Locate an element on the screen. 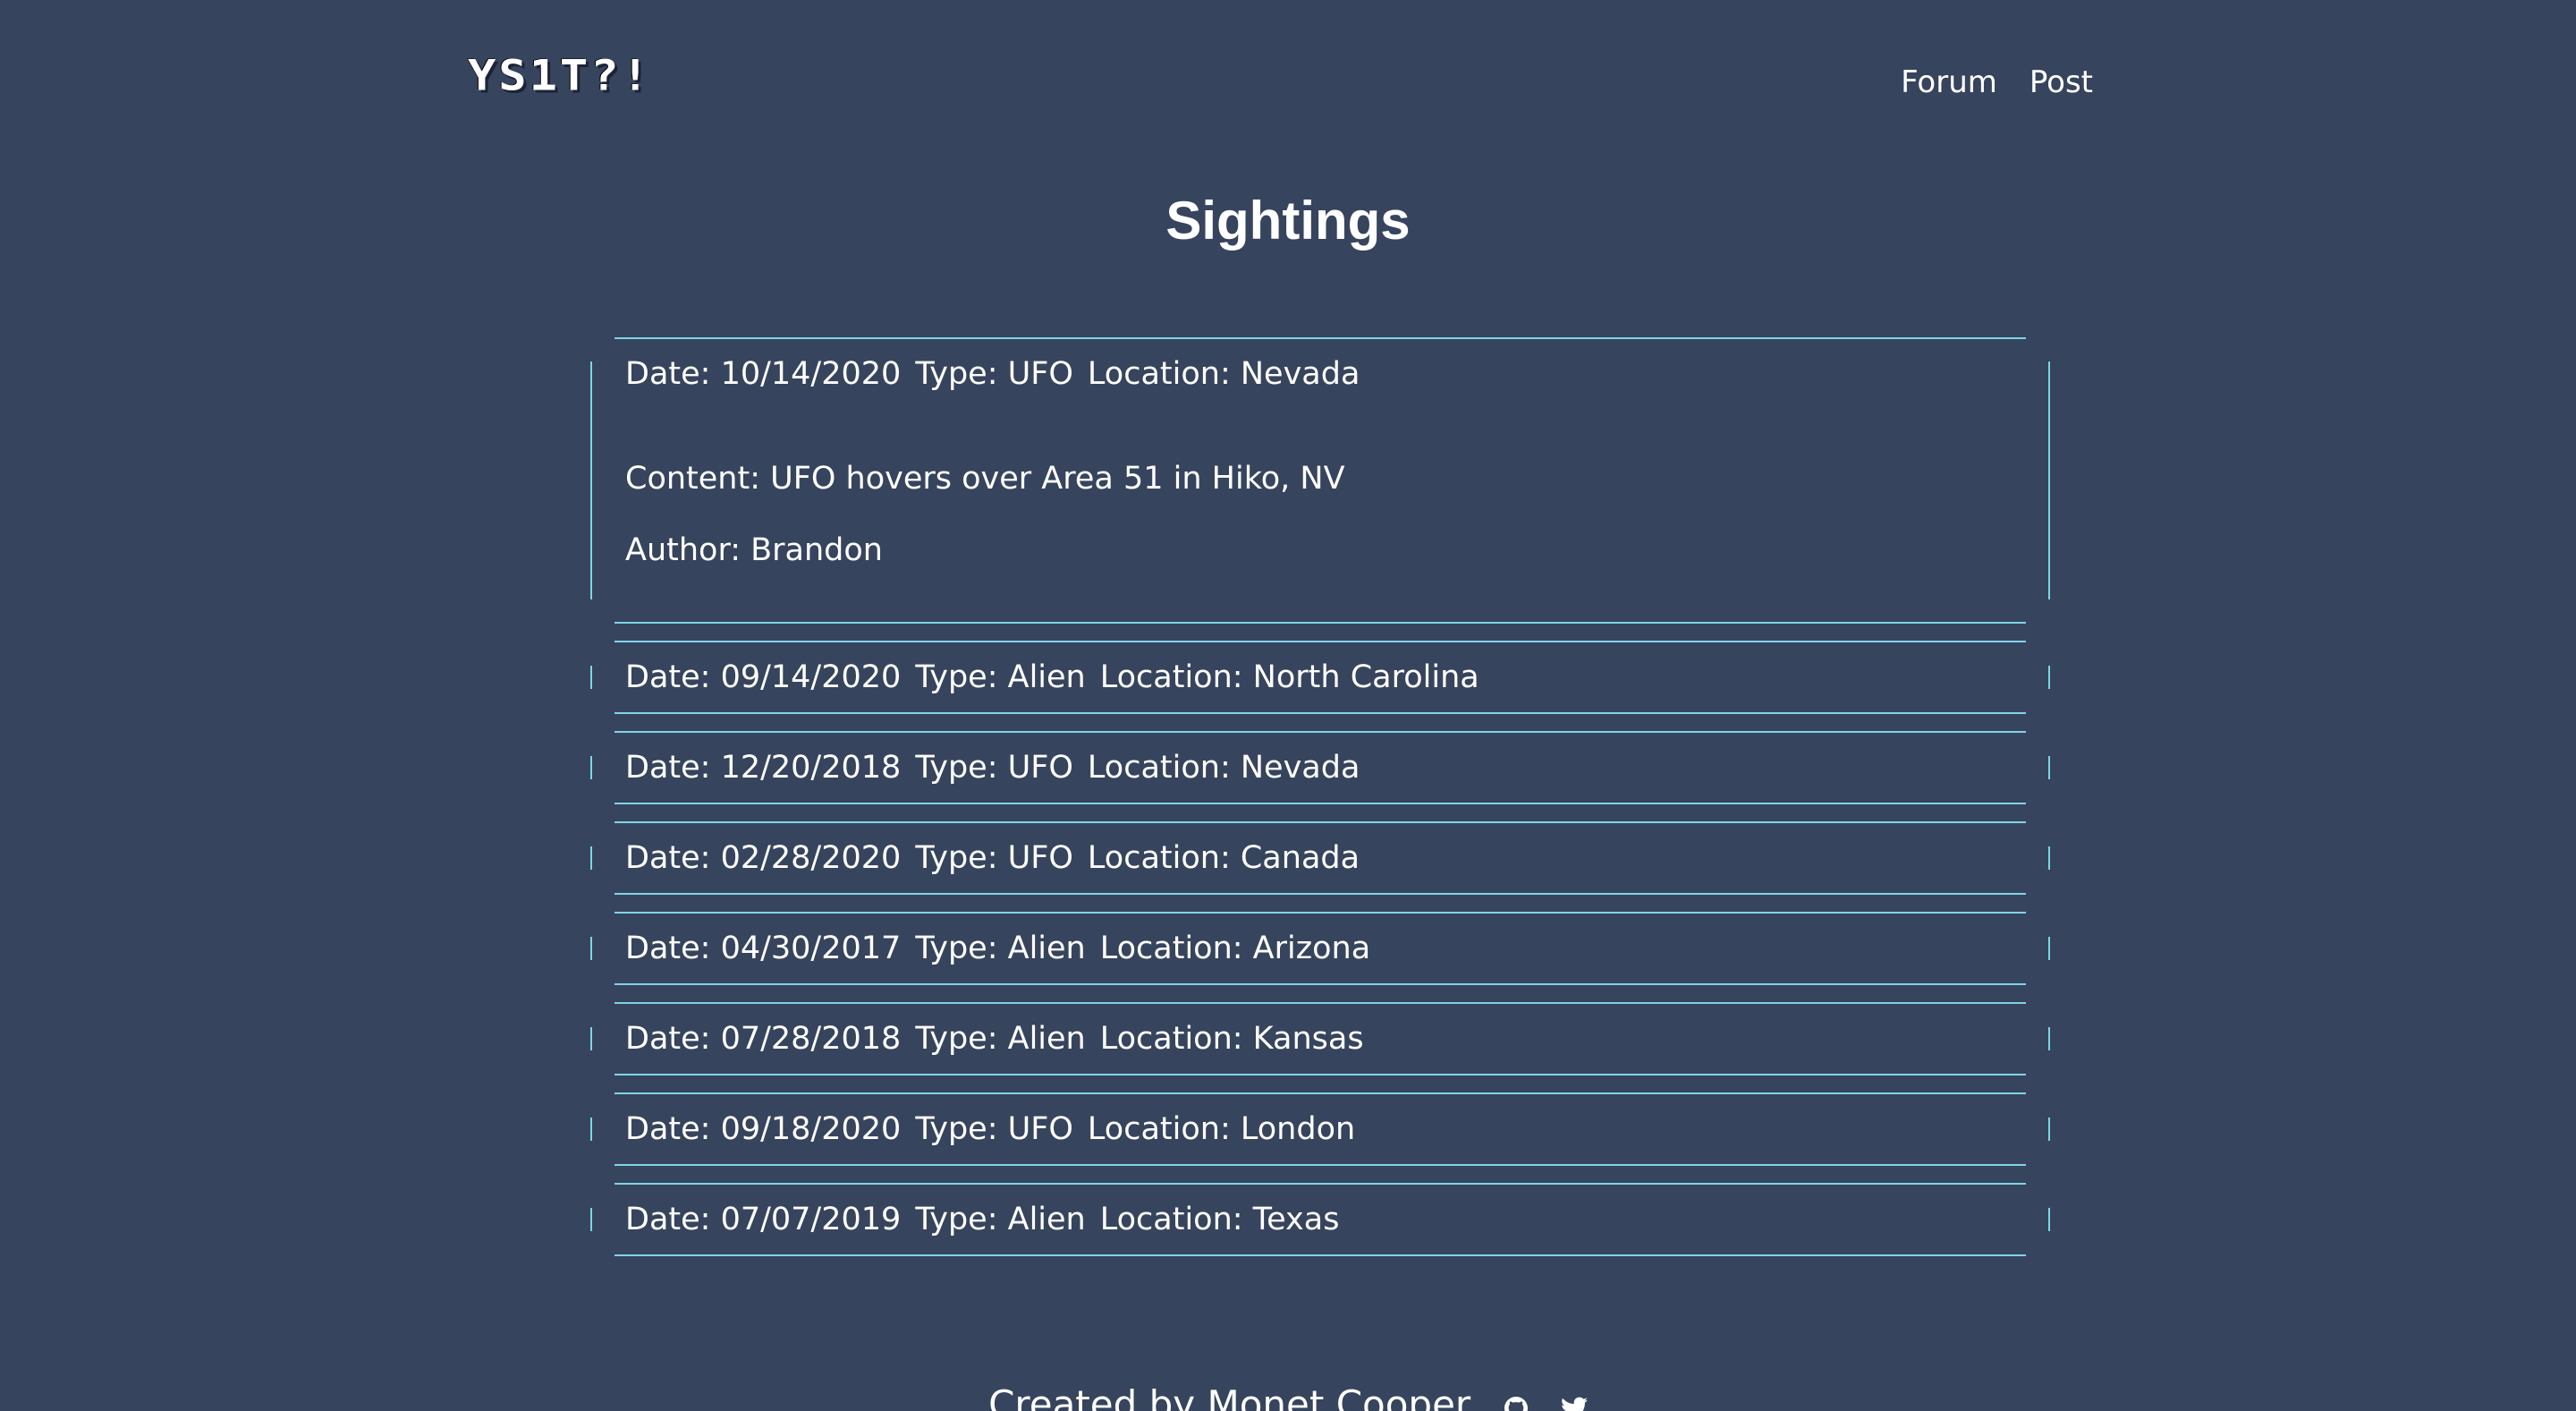  page-title: Sightings is located at coordinates (1288, 221).